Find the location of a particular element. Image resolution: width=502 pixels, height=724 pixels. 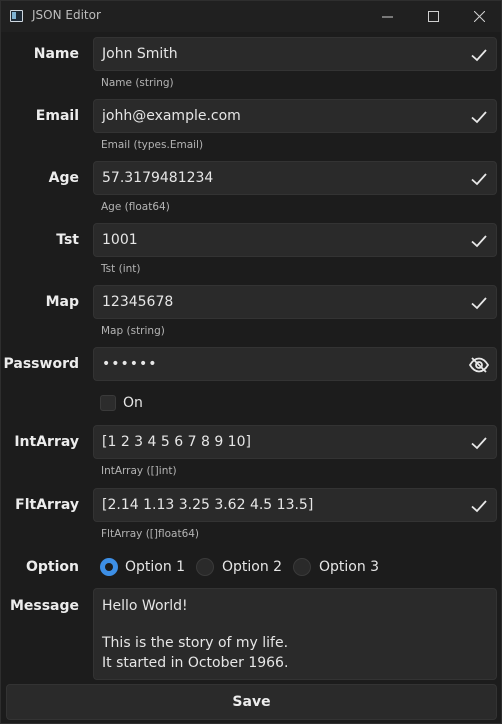

on-checkbox is located at coordinates (108, 403).